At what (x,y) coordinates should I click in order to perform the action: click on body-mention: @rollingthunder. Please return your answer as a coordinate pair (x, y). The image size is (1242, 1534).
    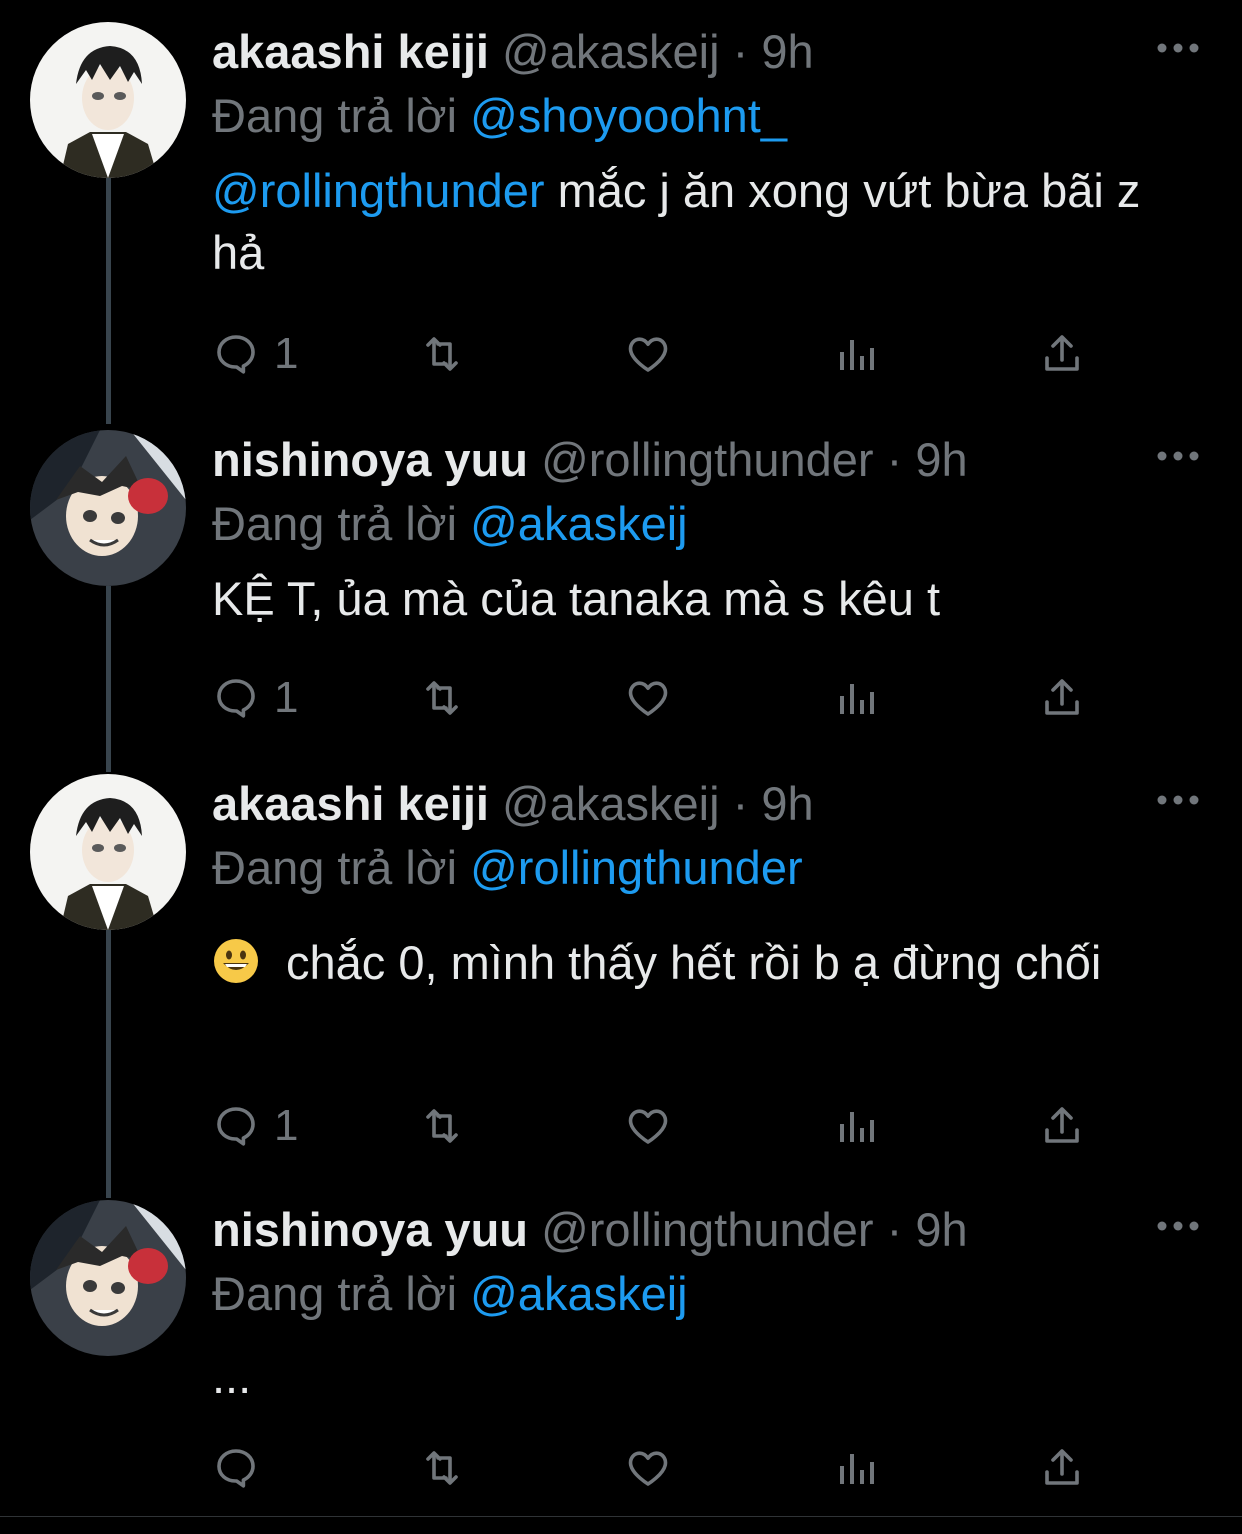
    Looking at the image, I should click on (378, 190).